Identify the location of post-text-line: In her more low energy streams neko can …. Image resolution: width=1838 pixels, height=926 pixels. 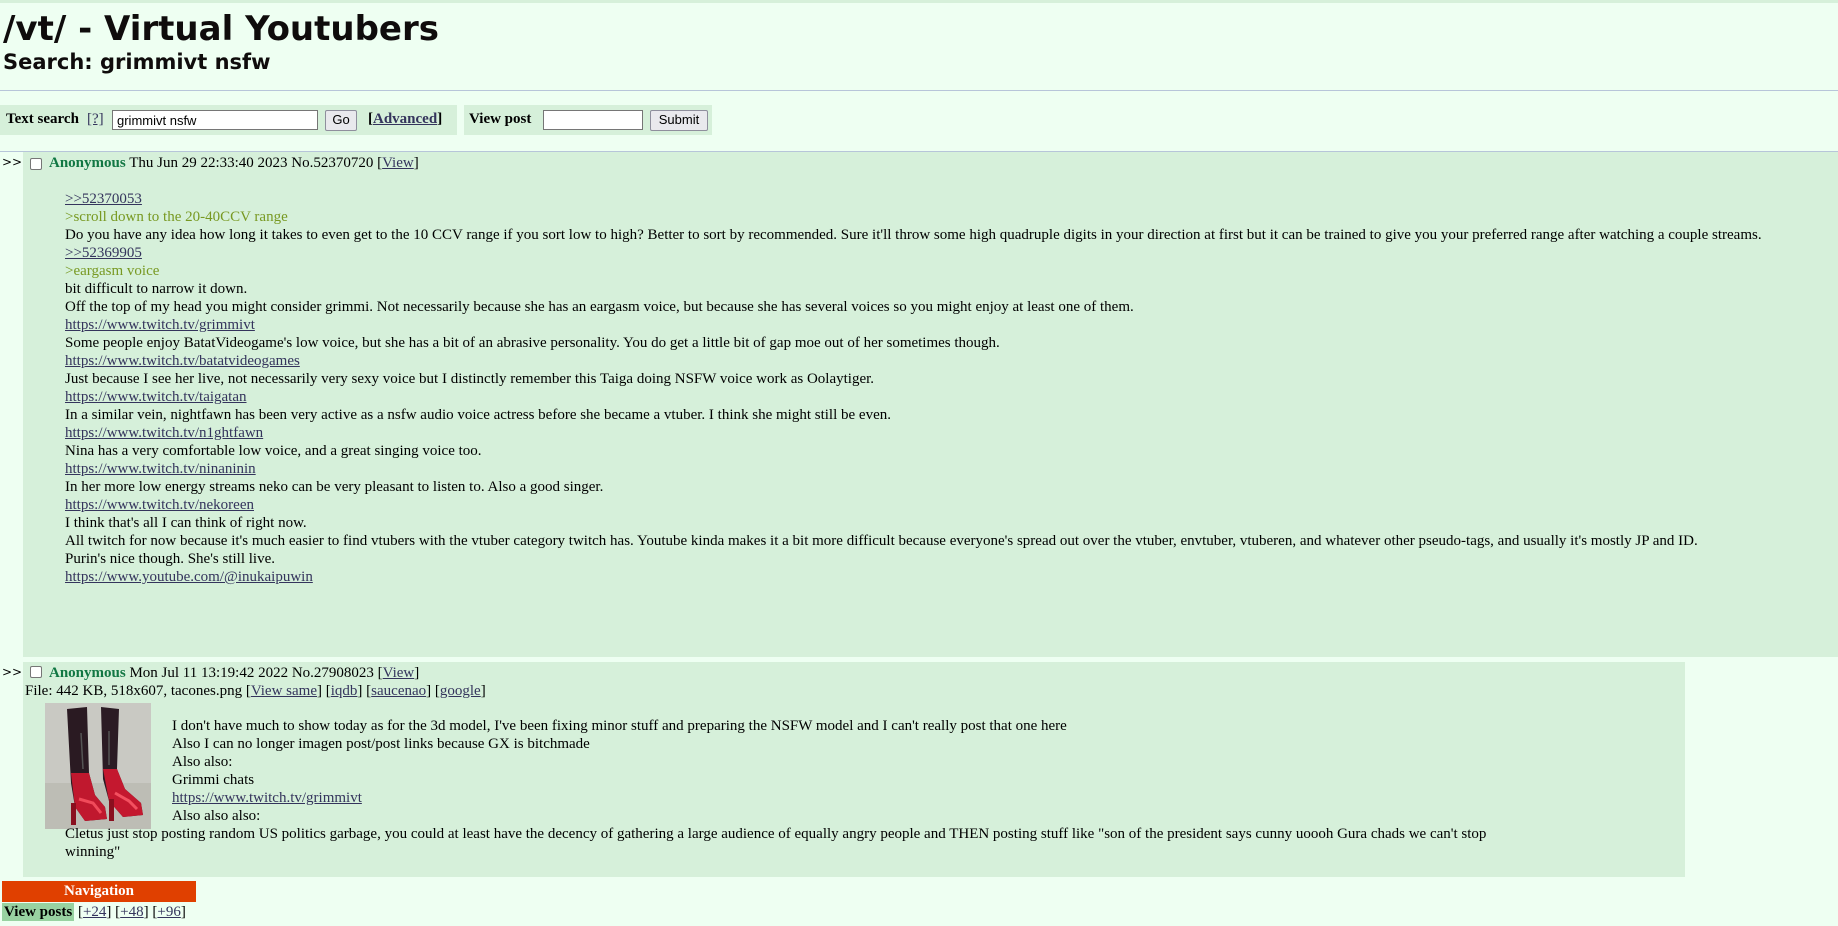
(334, 487).